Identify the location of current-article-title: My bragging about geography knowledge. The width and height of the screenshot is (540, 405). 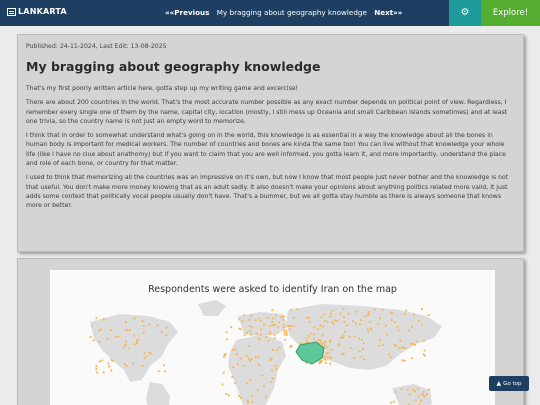
(291, 12).